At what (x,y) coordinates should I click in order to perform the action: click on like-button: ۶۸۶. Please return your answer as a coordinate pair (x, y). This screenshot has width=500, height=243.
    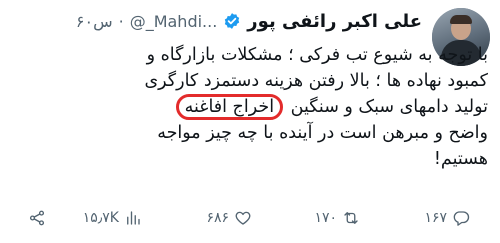
    Looking at the image, I should click on (229, 218).